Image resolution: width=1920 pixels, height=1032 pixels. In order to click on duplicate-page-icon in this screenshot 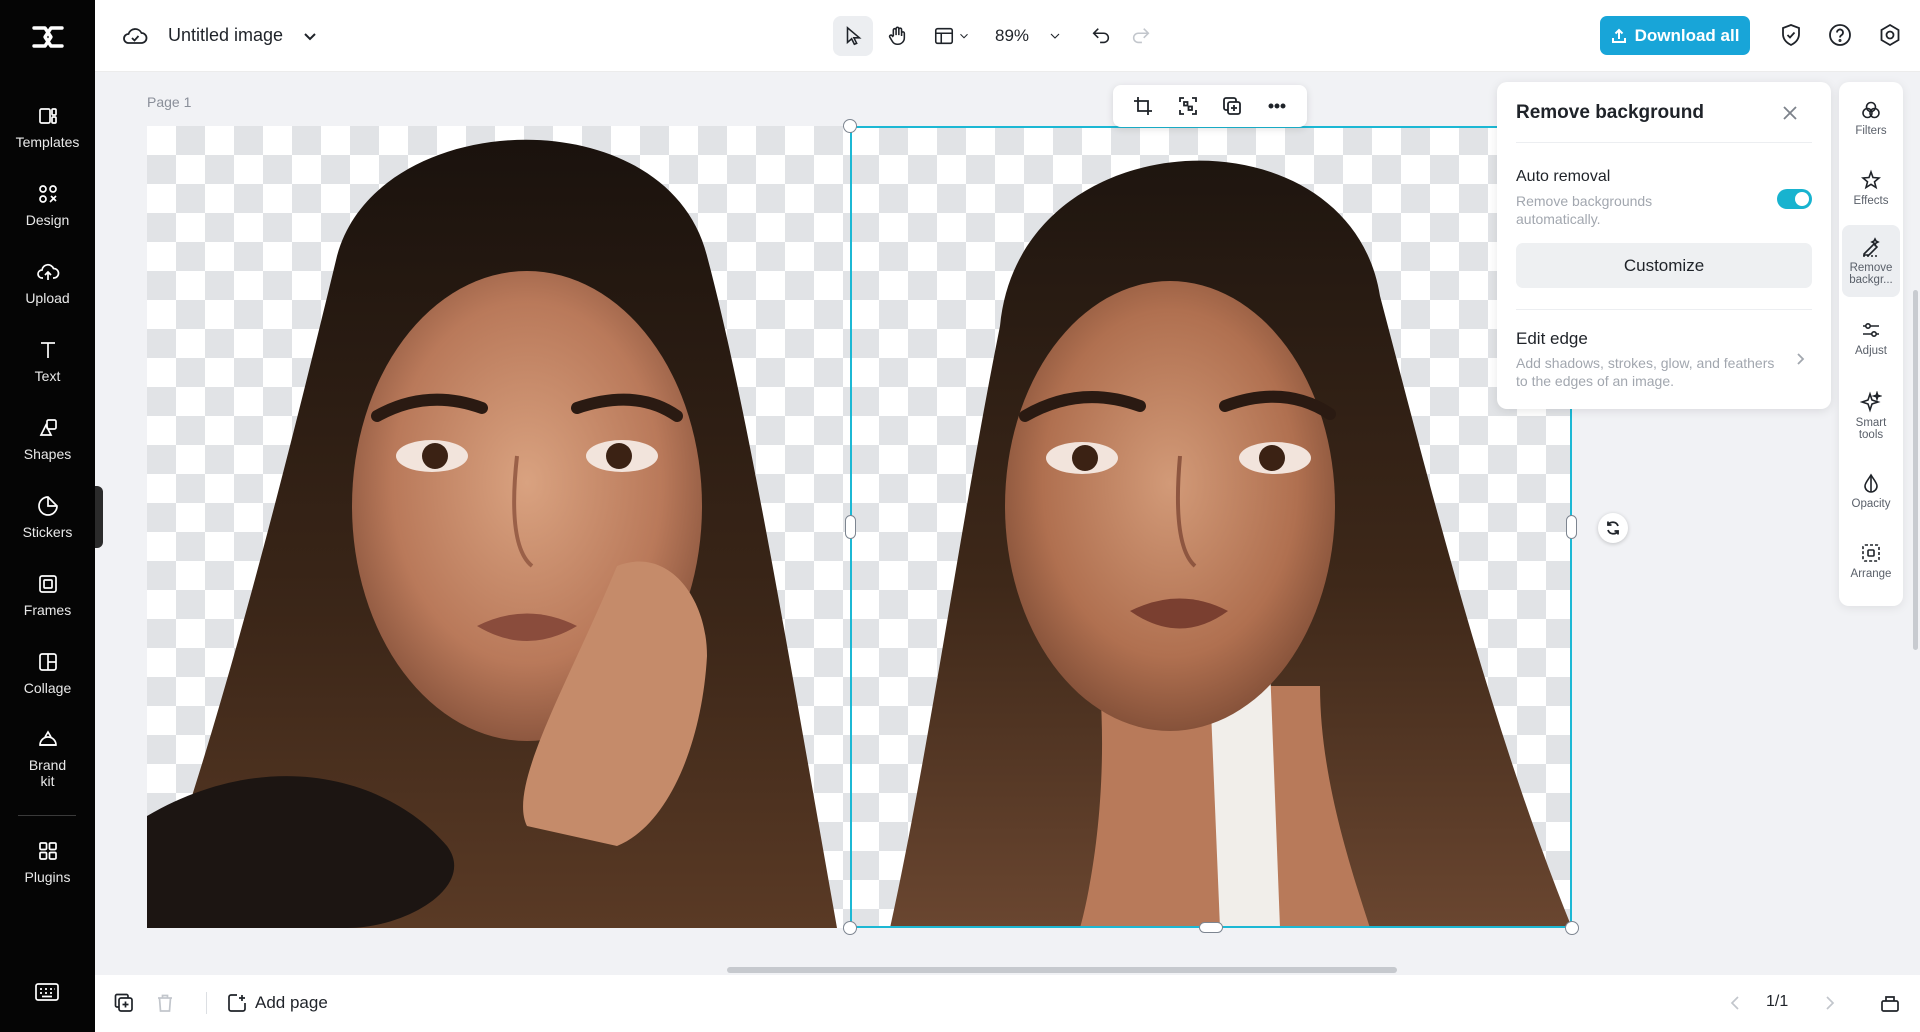, I will do `click(123, 1002)`.